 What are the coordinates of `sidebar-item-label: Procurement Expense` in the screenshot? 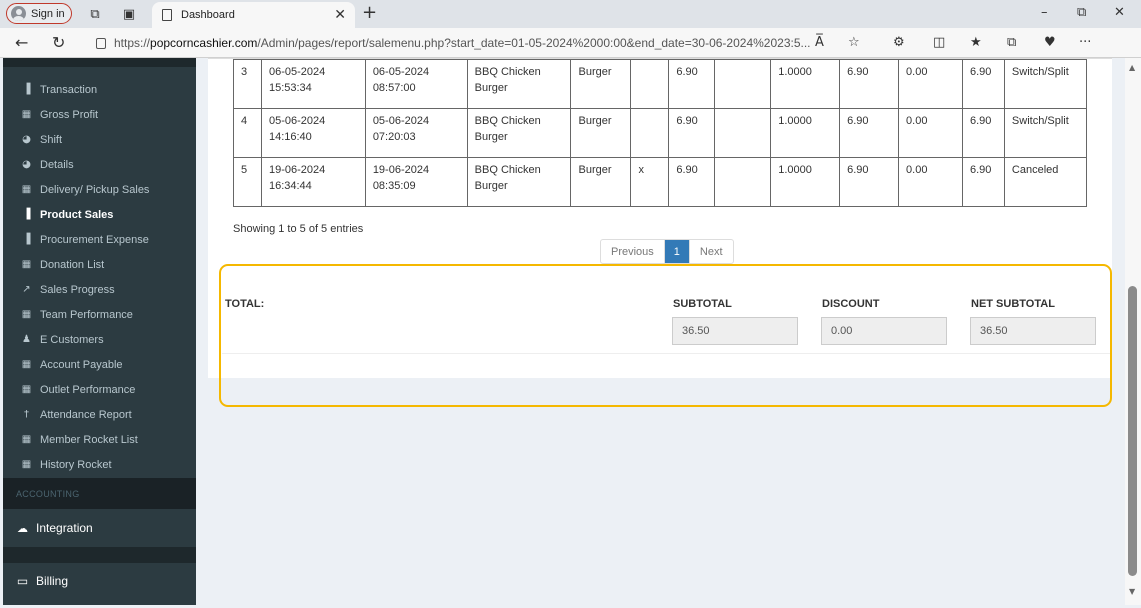 It's located at (94, 239).